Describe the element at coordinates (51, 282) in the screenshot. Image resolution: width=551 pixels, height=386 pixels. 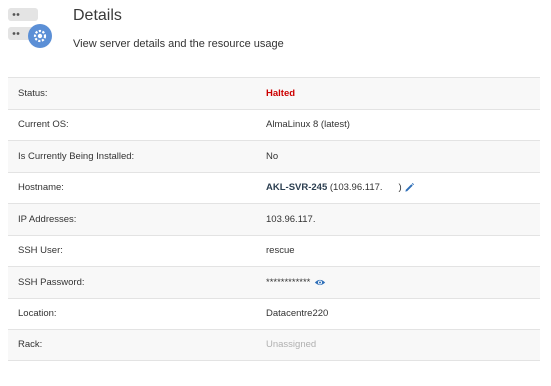
I see `ssh-password-label: SSH Password:` at that location.